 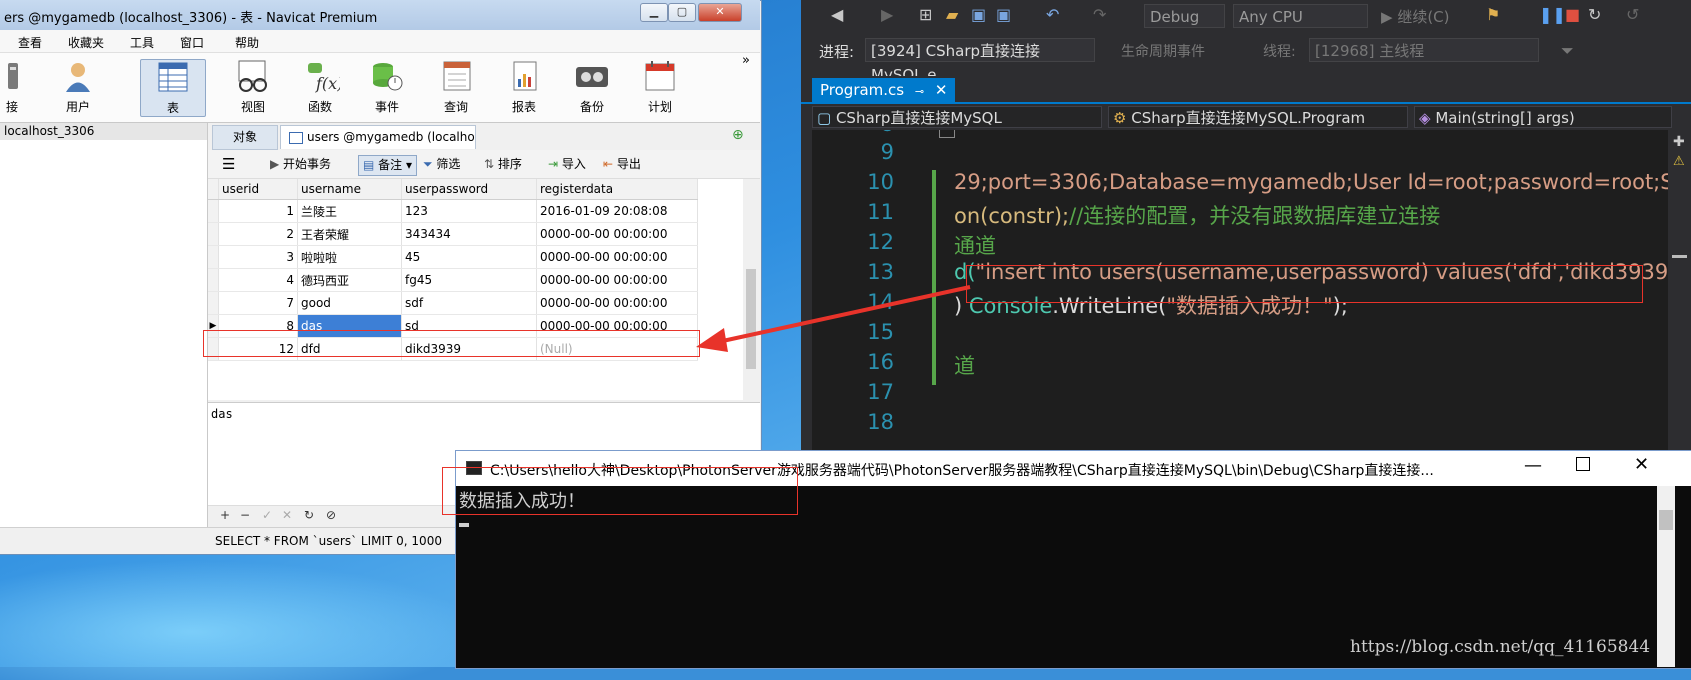 I want to click on cell-userpassword: 343434, so click(x=469, y=234).